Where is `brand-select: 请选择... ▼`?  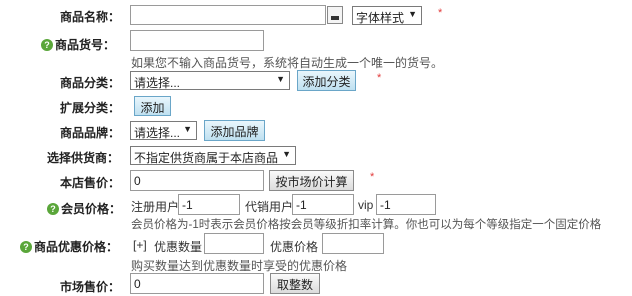 brand-select: 请选择... ▼ is located at coordinates (163, 130).